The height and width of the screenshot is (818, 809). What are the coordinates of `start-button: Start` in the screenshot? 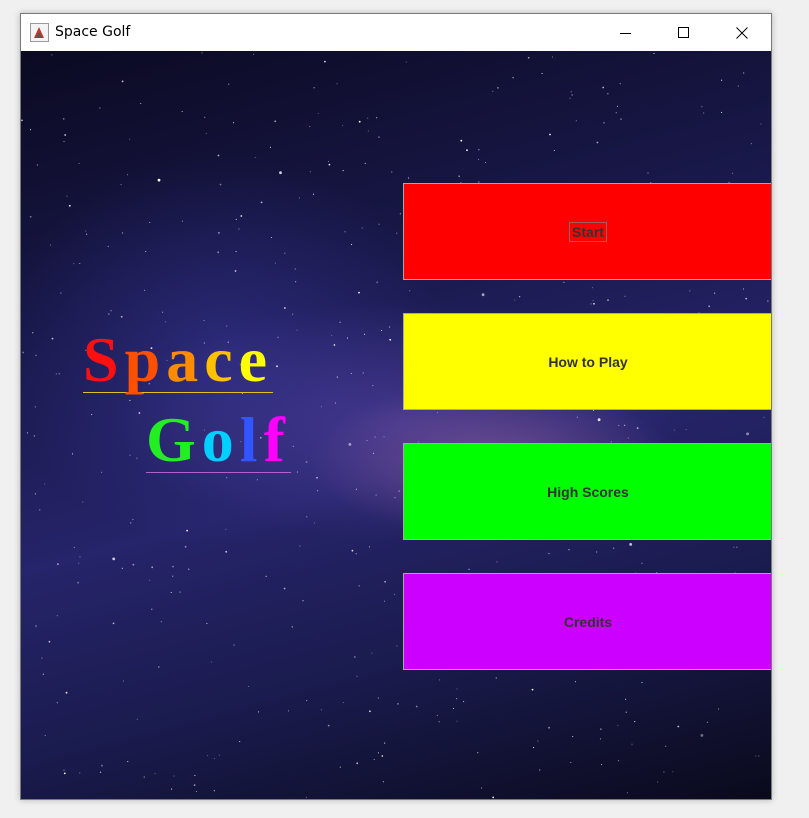 It's located at (587, 231).